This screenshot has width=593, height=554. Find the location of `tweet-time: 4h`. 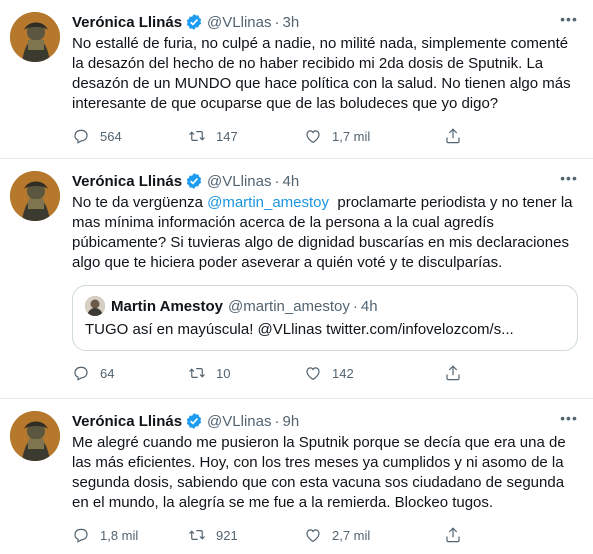

tweet-time: 4h is located at coordinates (290, 181).